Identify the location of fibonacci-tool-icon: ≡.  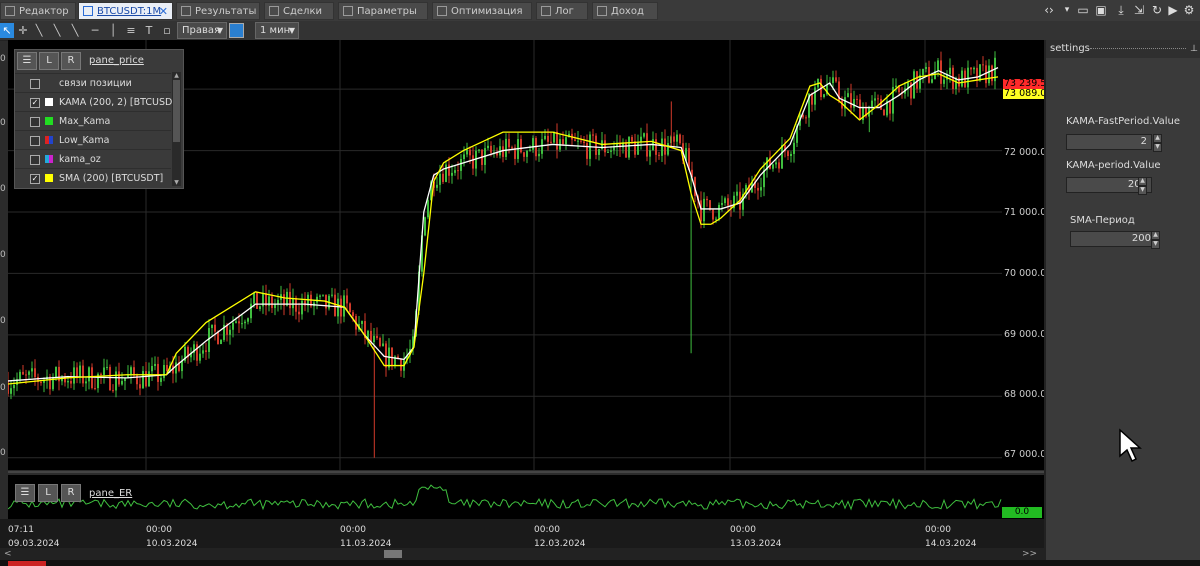
(131, 30).